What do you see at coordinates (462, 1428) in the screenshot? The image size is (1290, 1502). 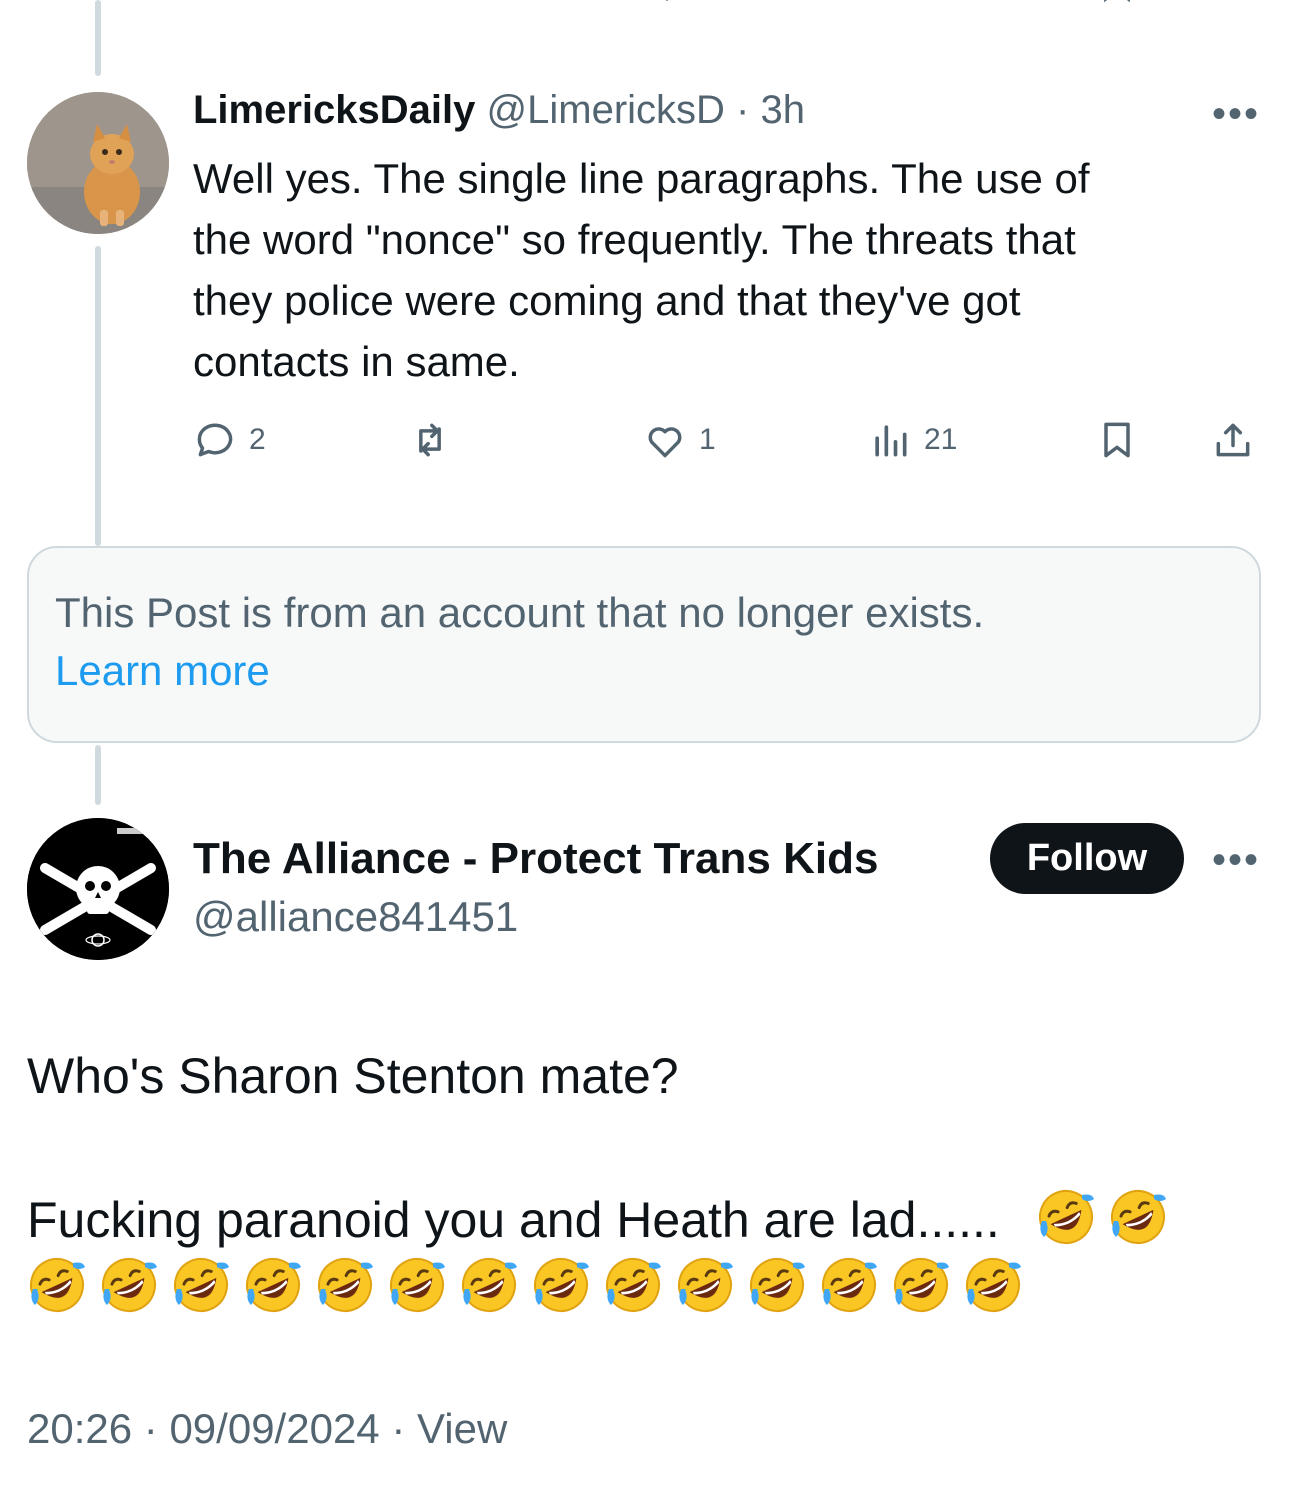 I see `view-link: View` at bounding box center [462, 1428].